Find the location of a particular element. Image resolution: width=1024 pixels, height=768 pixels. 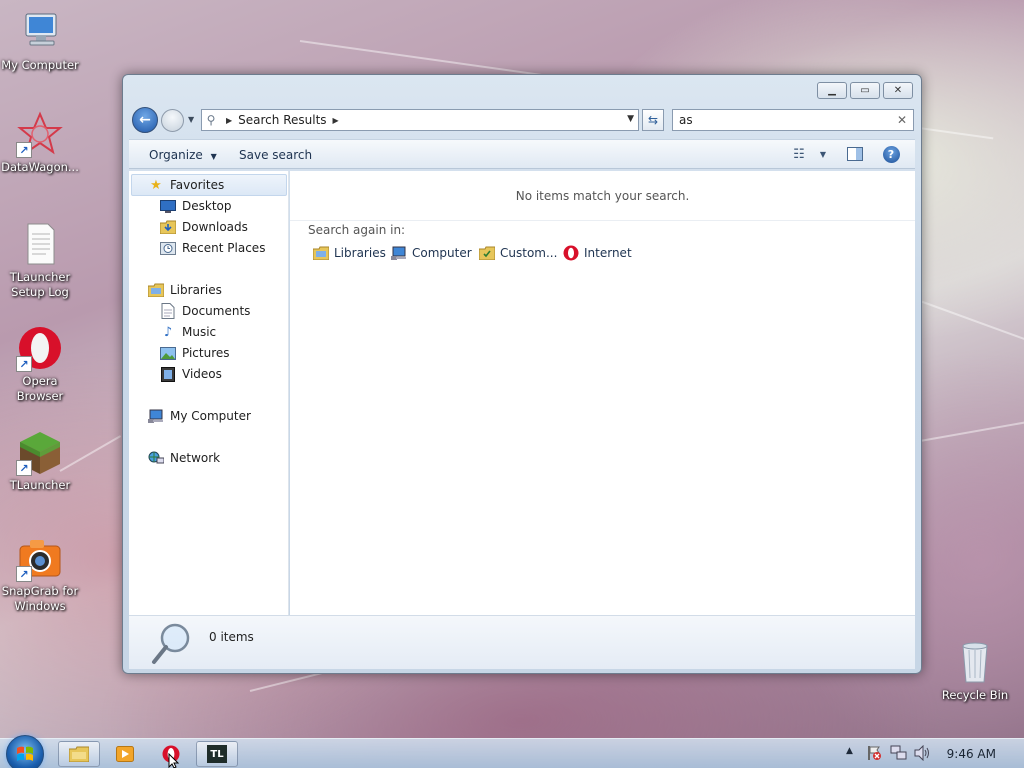

media-player-icon is located at coordinates (125, 754).